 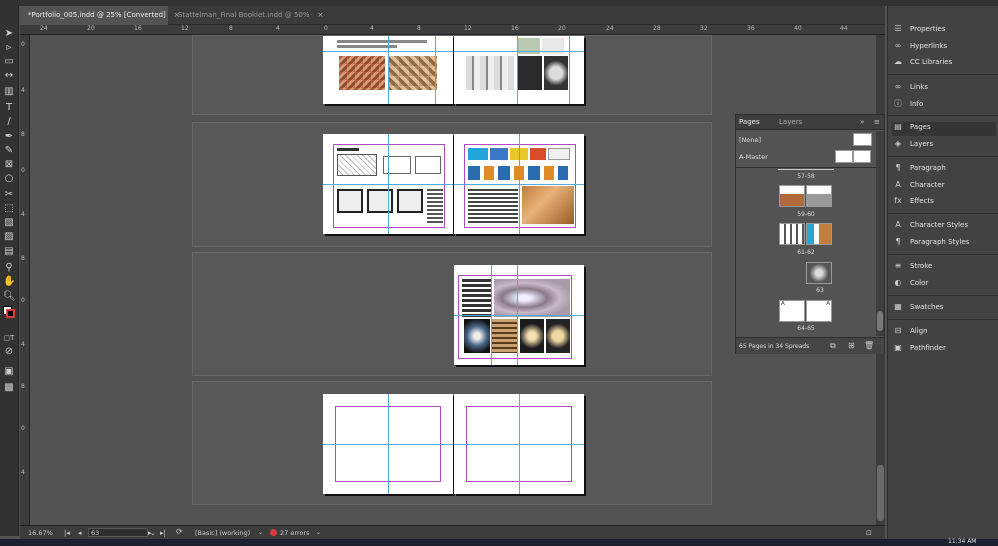 What do you see at coordinates (9, 312) in the screenshot?
I see `fill-stroke-swatch-icon` at bounding box center [9, 312].